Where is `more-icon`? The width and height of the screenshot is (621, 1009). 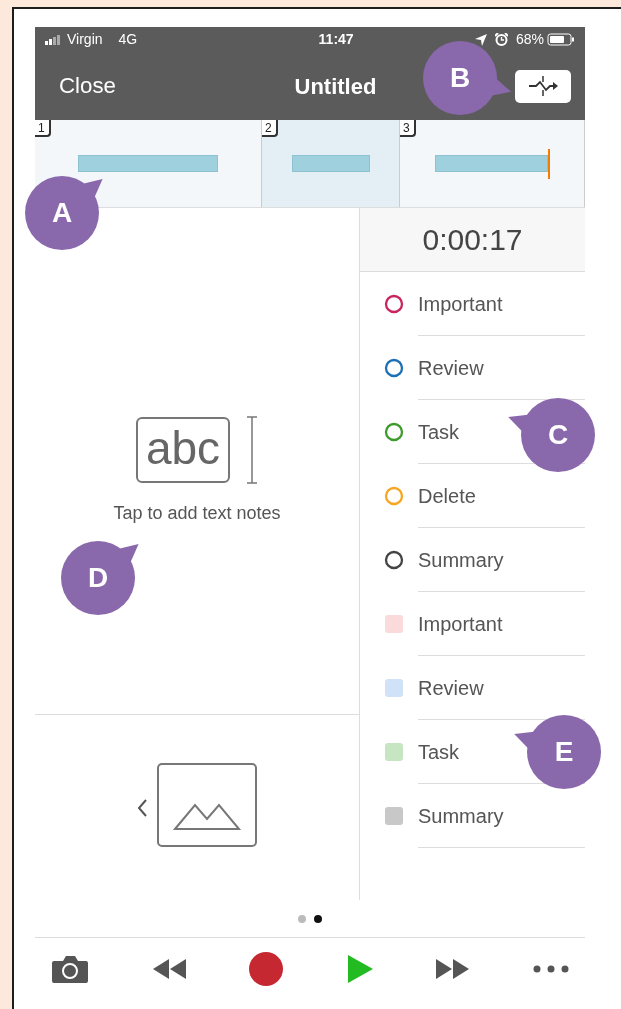 more-icon is located at coordinates (550, 969).